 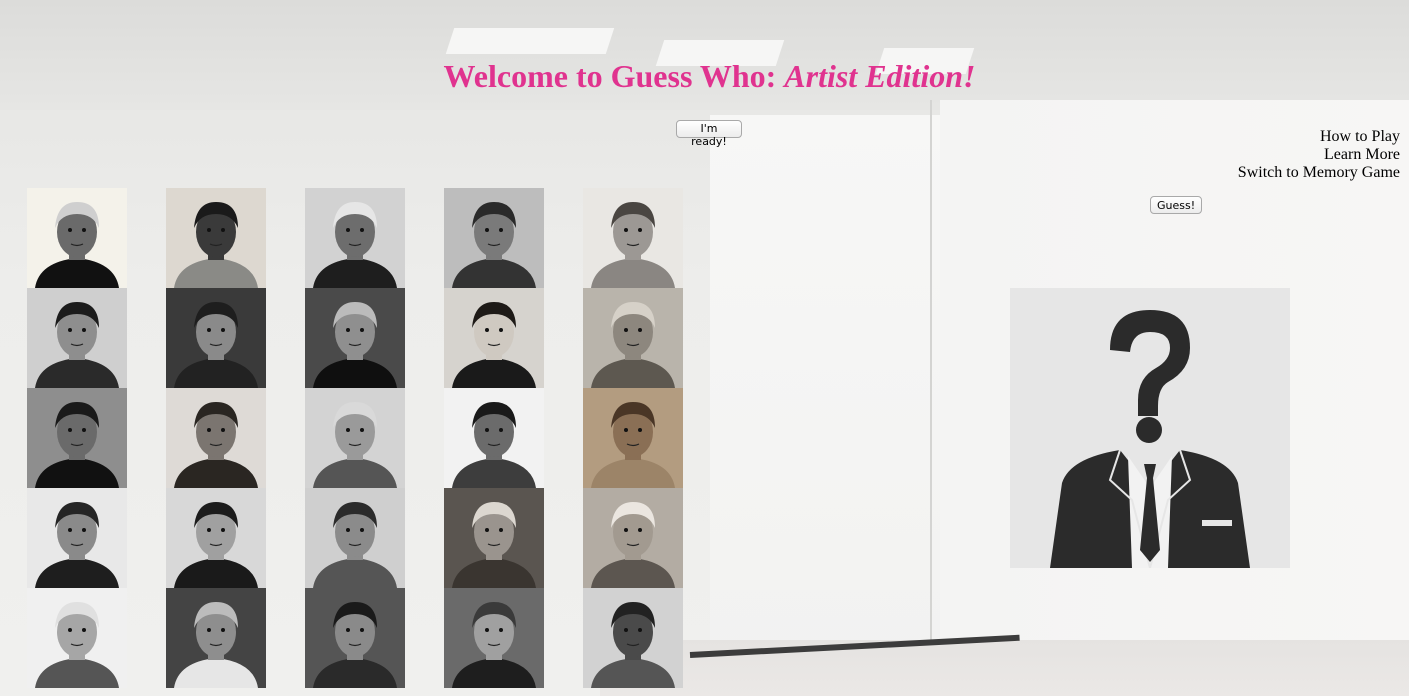 What do you see at coordinates (1319, 137) in the screenshot?
I see `how-to-play-link: How to Play` at bounding box center [1319, 137].